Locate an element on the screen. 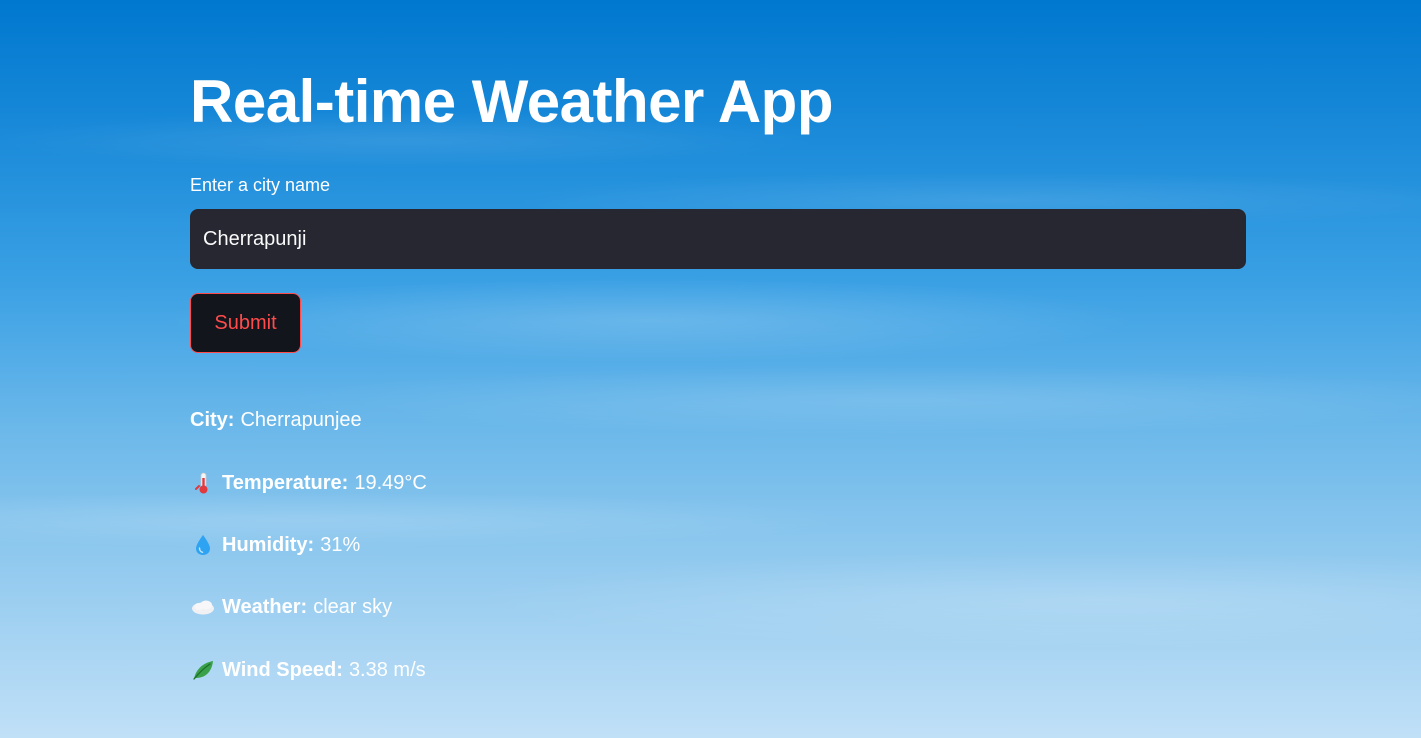  thermometer-icon is located at coordinates (203, 483).